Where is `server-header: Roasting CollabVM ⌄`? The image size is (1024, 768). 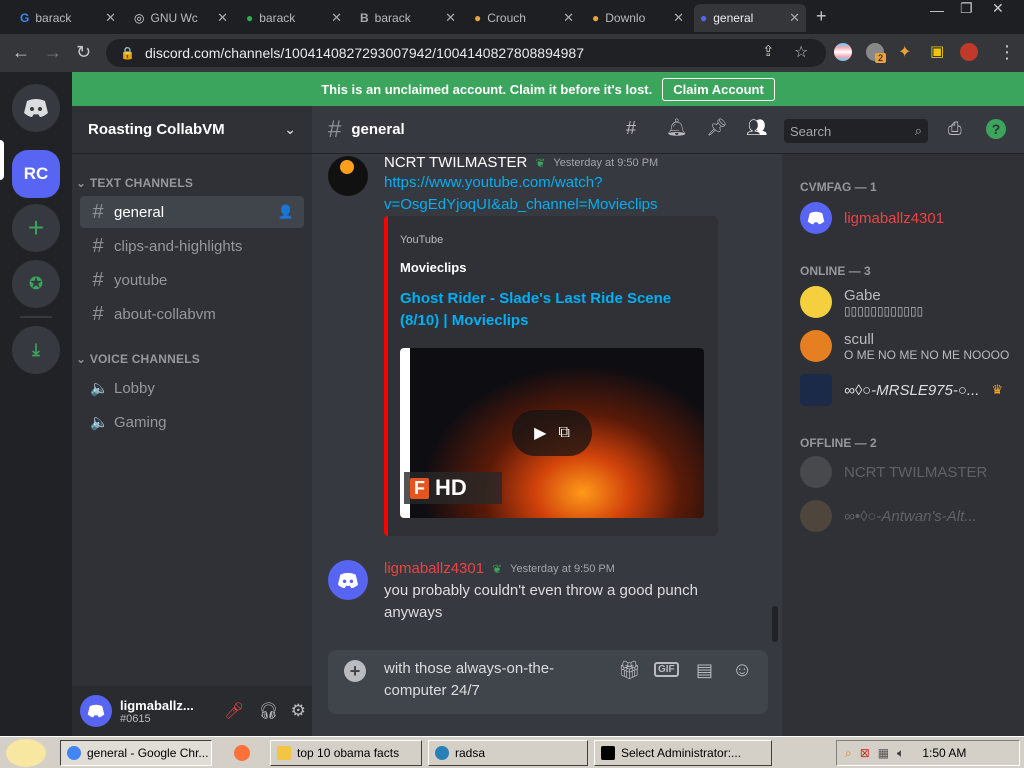 server-header: Roasting CollabVM ⌄ is located at coordinates (192, 130).